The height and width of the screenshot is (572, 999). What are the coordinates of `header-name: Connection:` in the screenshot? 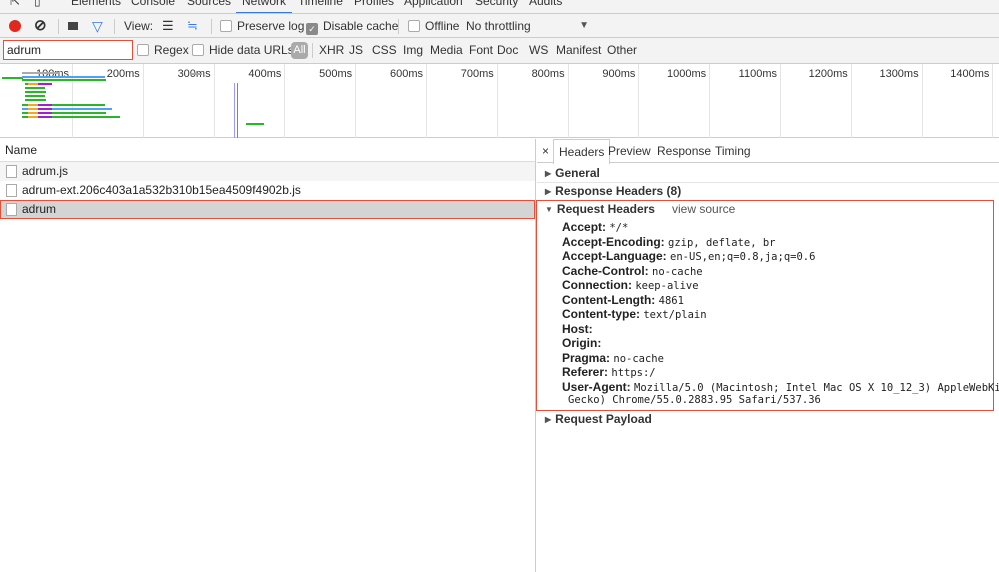 It's located at (597, 285).